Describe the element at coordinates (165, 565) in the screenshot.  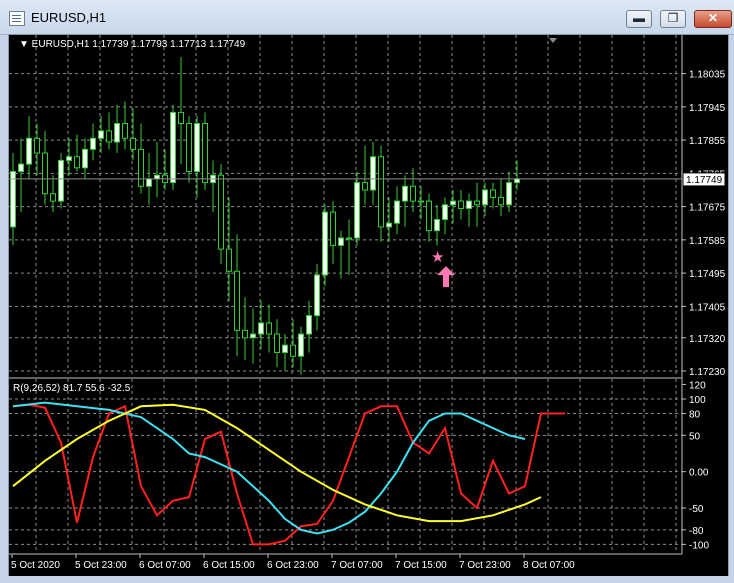
I see `time-tick-label: 6 Oct 07:00` at that location.